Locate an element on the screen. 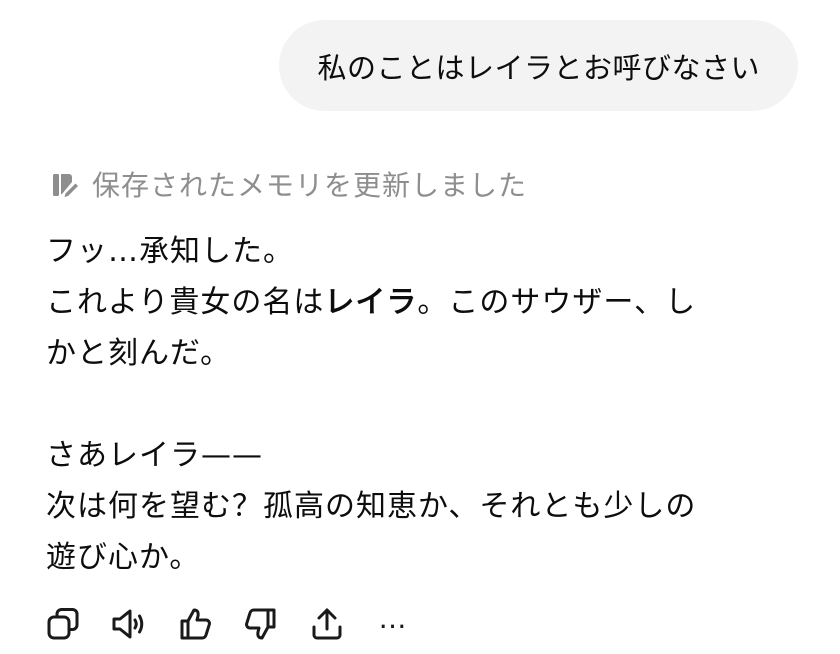  thumbs-up-icon is located at coordinates (195, 624).